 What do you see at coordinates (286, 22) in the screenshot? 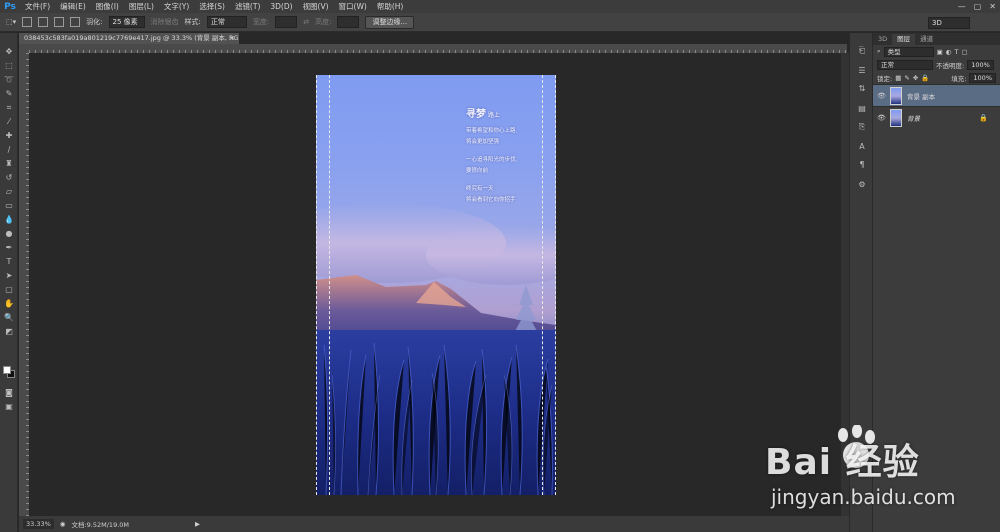
I see `width-input` at bounding box center [286, 22].